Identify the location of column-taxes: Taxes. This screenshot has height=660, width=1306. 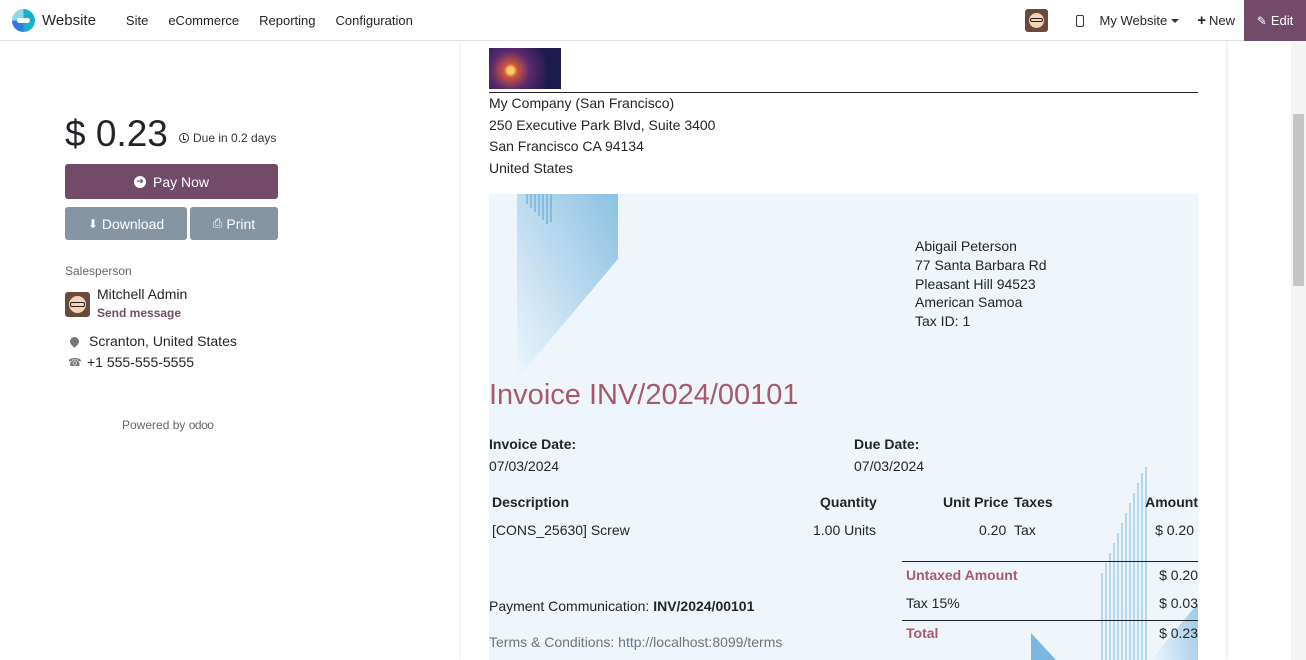
(1033, 502).